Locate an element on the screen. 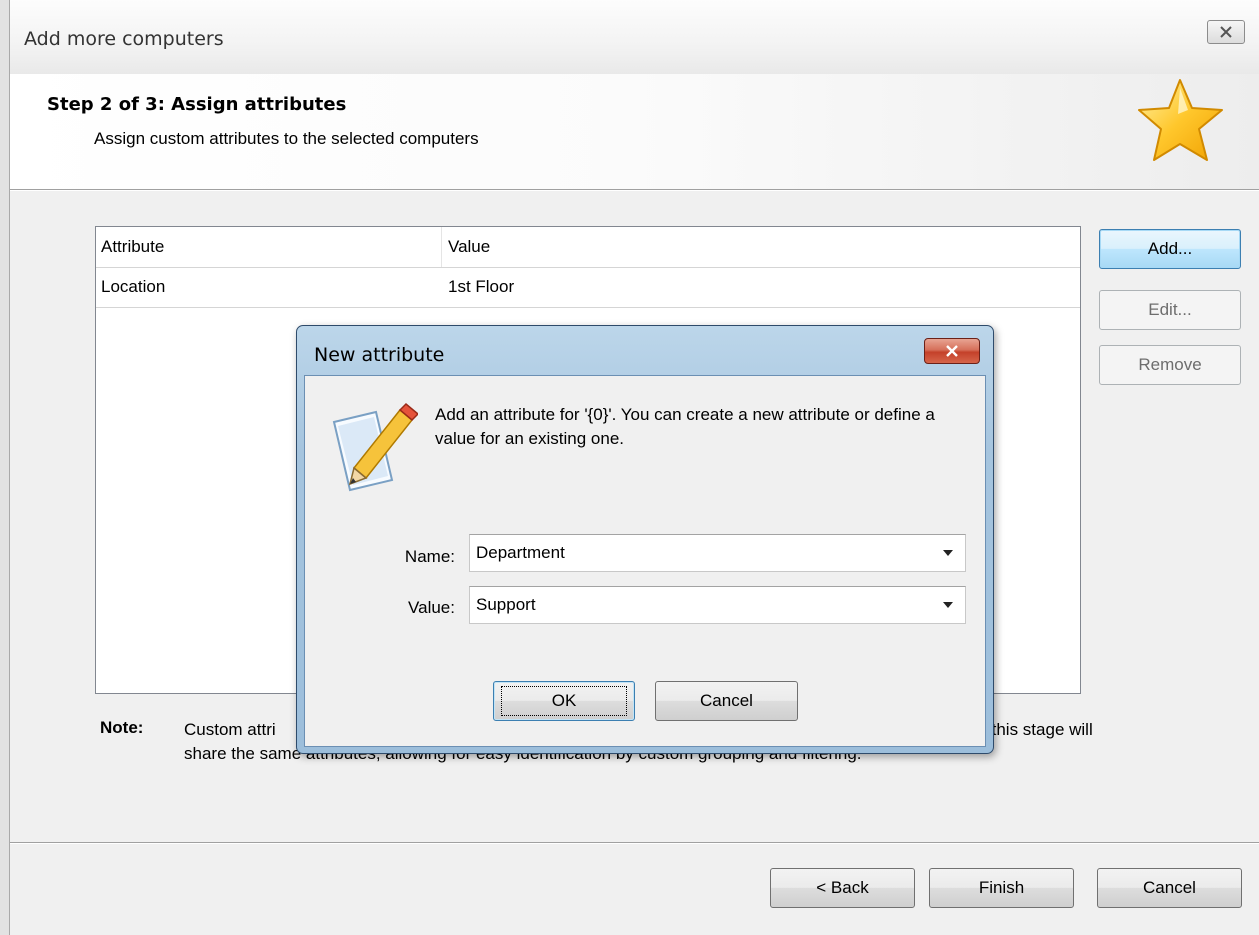 This screenshot has width=1259, height=935. pencil-note-icon is located at coordinates (375, 447).